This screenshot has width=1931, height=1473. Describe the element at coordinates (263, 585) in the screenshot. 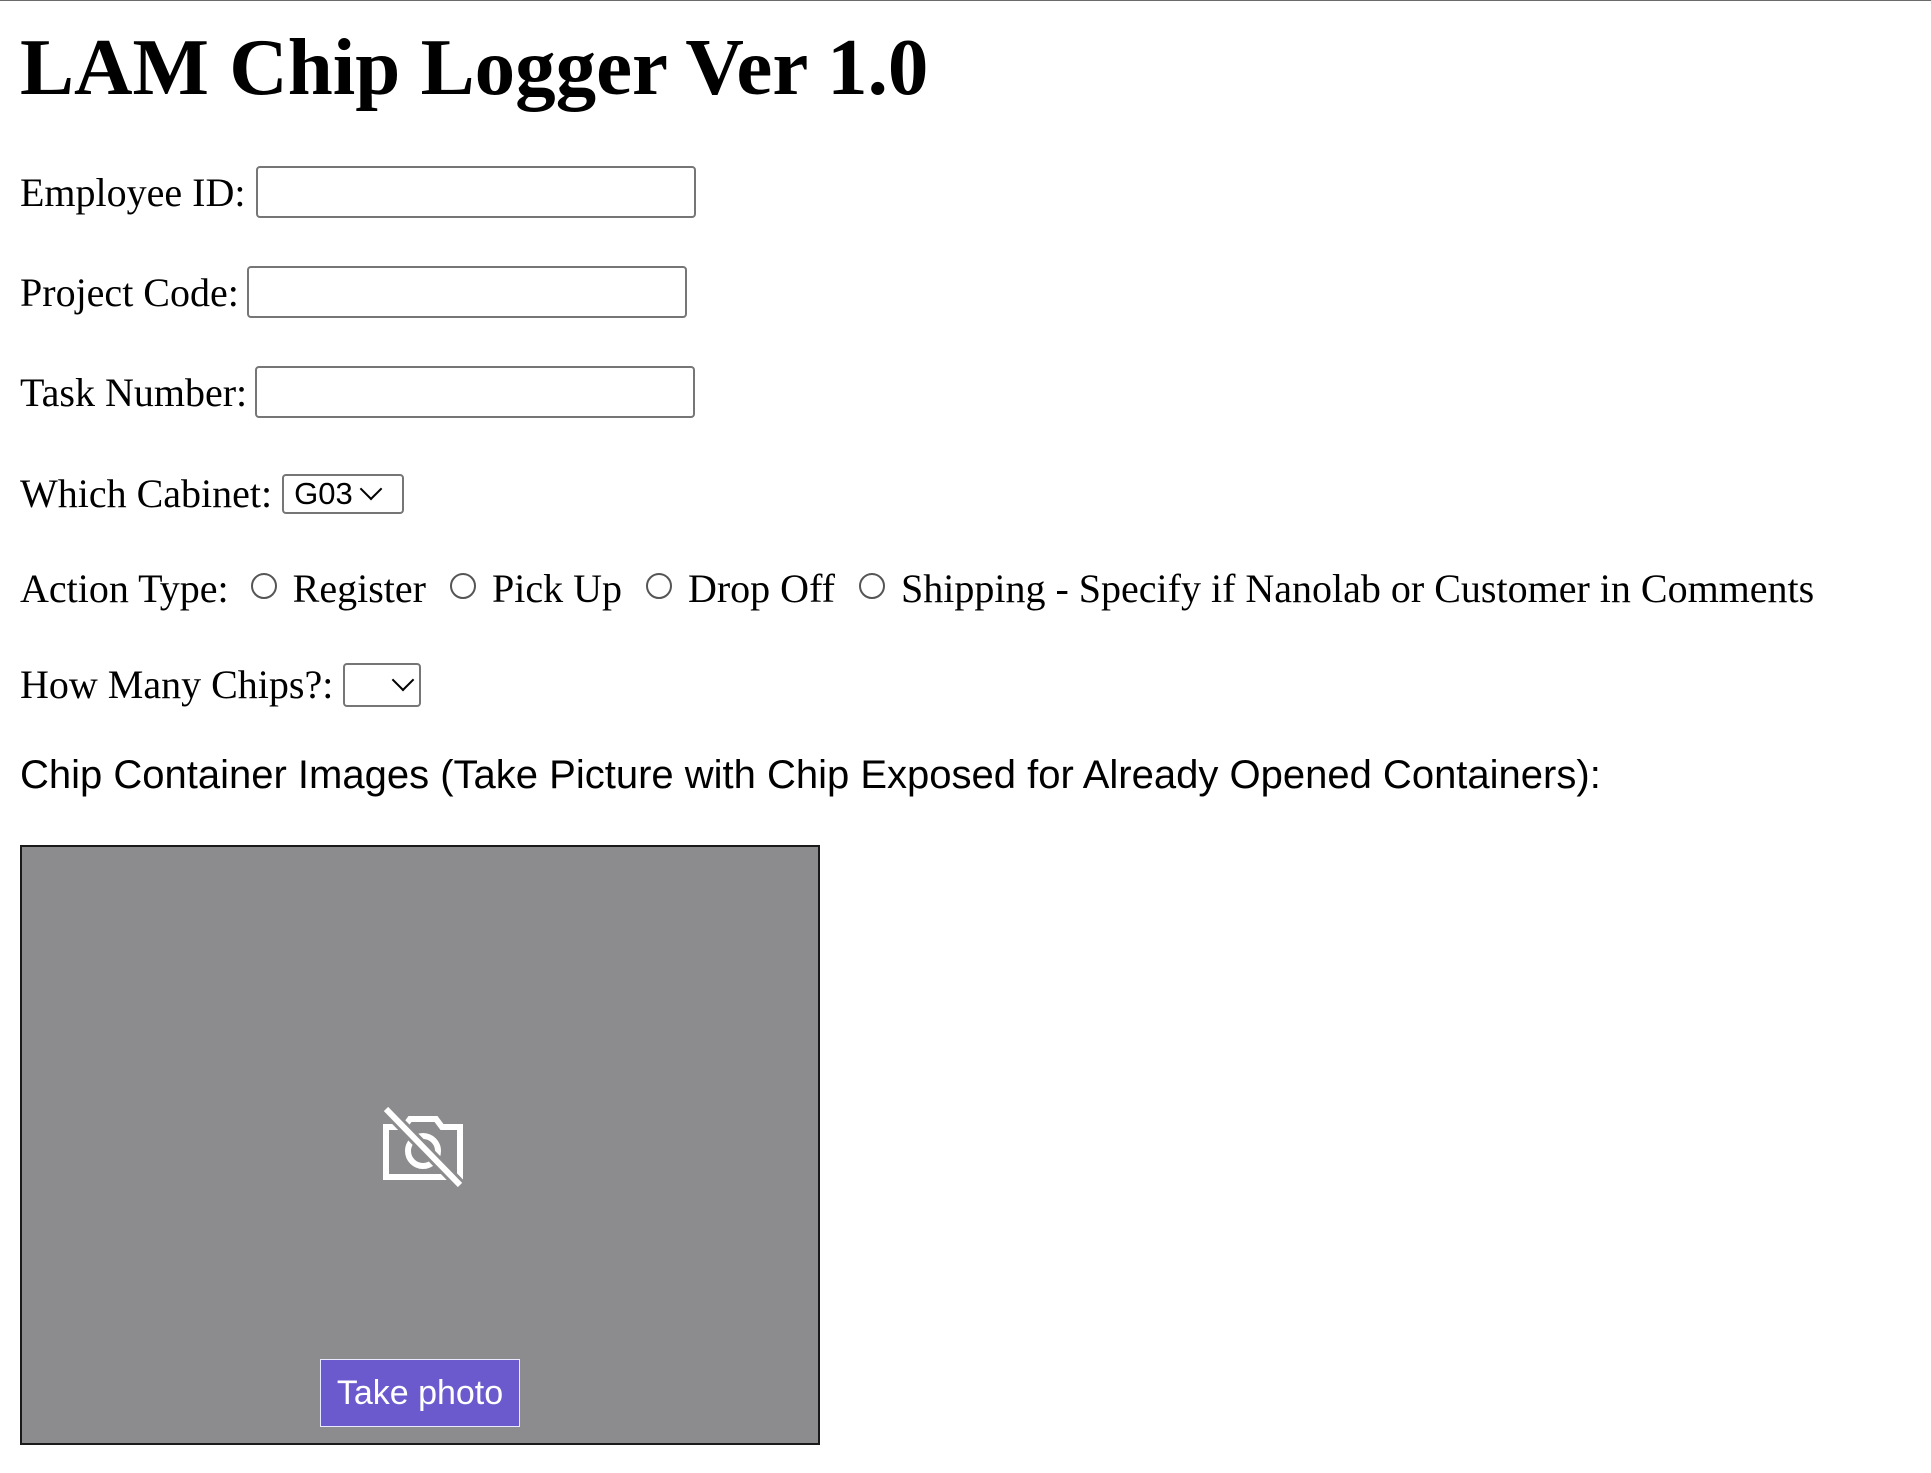

I see `action-register-radio` at that location.